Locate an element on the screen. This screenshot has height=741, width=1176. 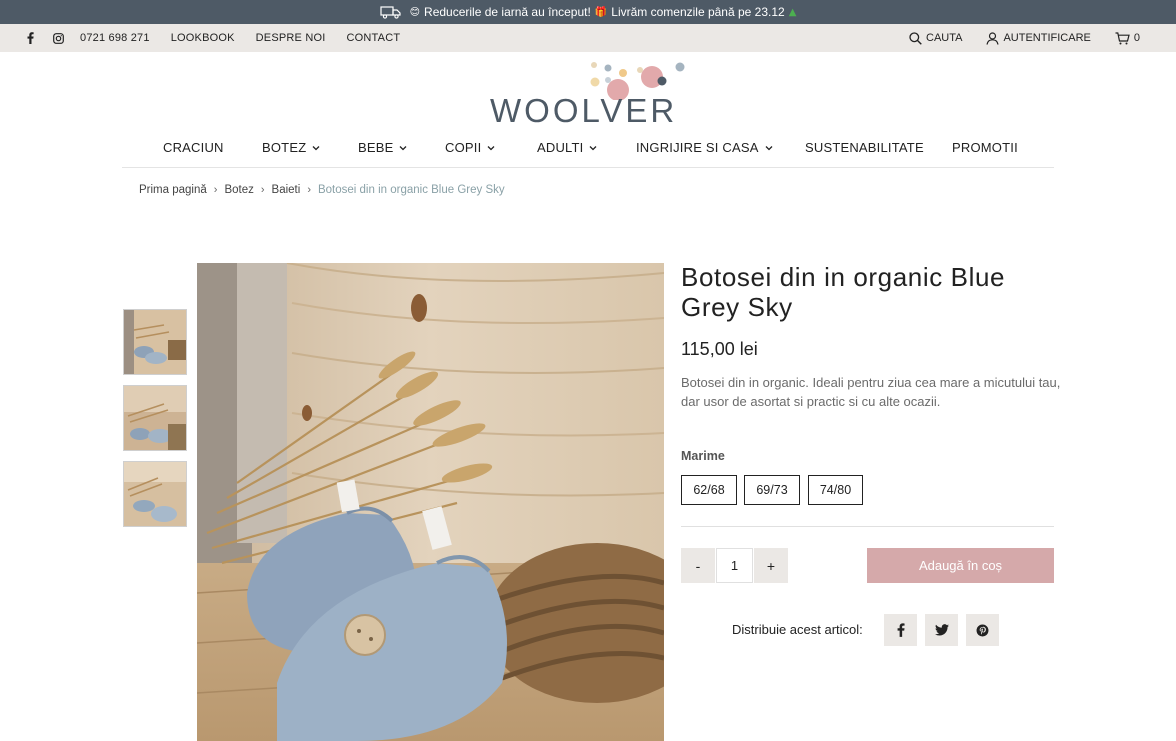
breadcrumb-current: Botosei din in organic Blue Grey Sky is located at coordinates (411, 190).